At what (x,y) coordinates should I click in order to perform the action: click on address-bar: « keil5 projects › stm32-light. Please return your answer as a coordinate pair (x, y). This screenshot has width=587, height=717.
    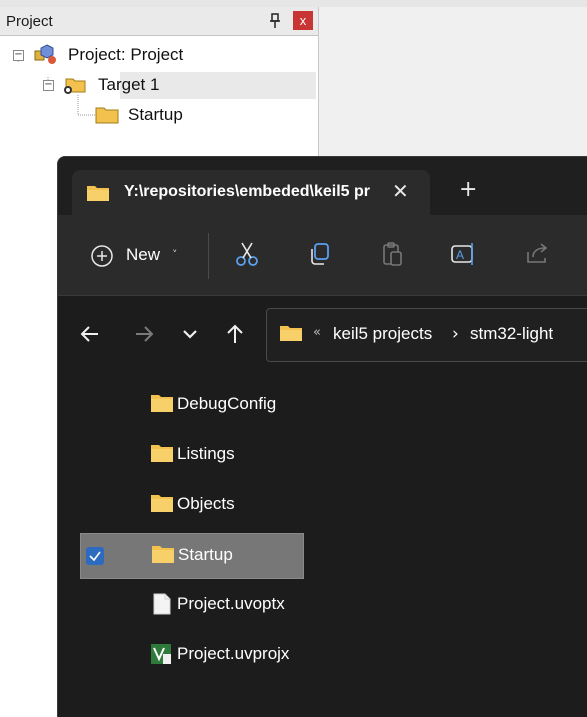
    Looking at the image, I should click on (426, 335).